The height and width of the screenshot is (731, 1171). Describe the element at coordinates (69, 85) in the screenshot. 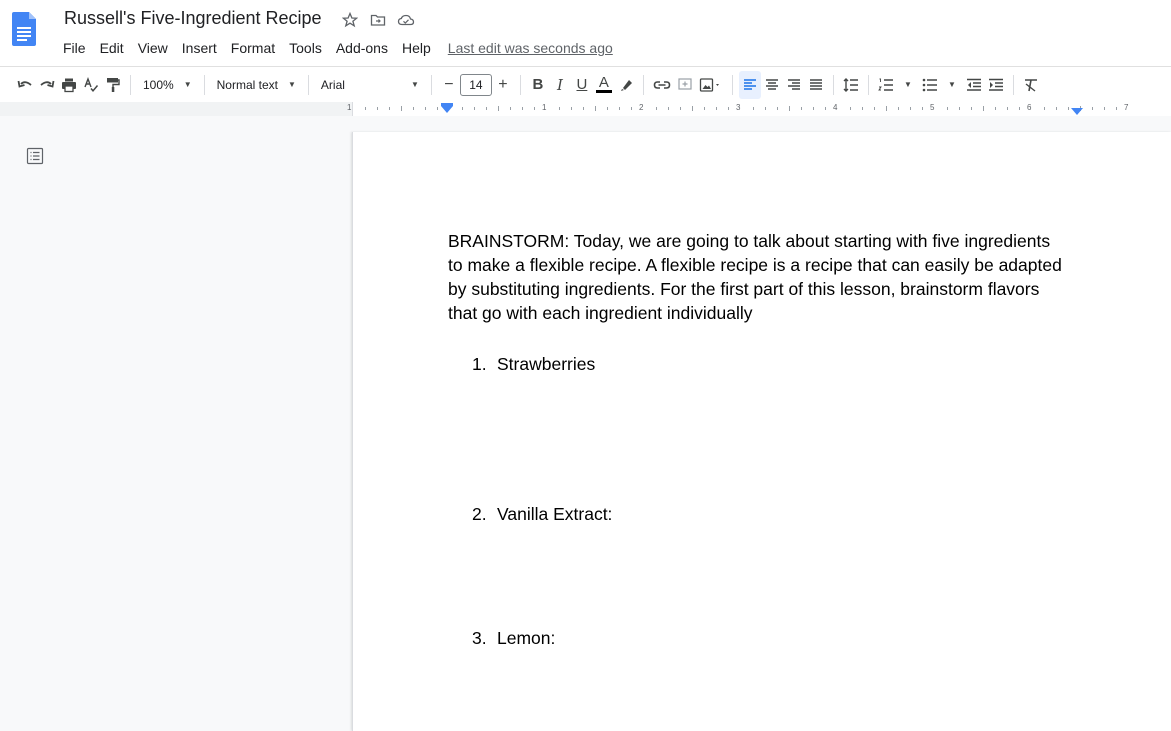

I see `print-icon` at that location.